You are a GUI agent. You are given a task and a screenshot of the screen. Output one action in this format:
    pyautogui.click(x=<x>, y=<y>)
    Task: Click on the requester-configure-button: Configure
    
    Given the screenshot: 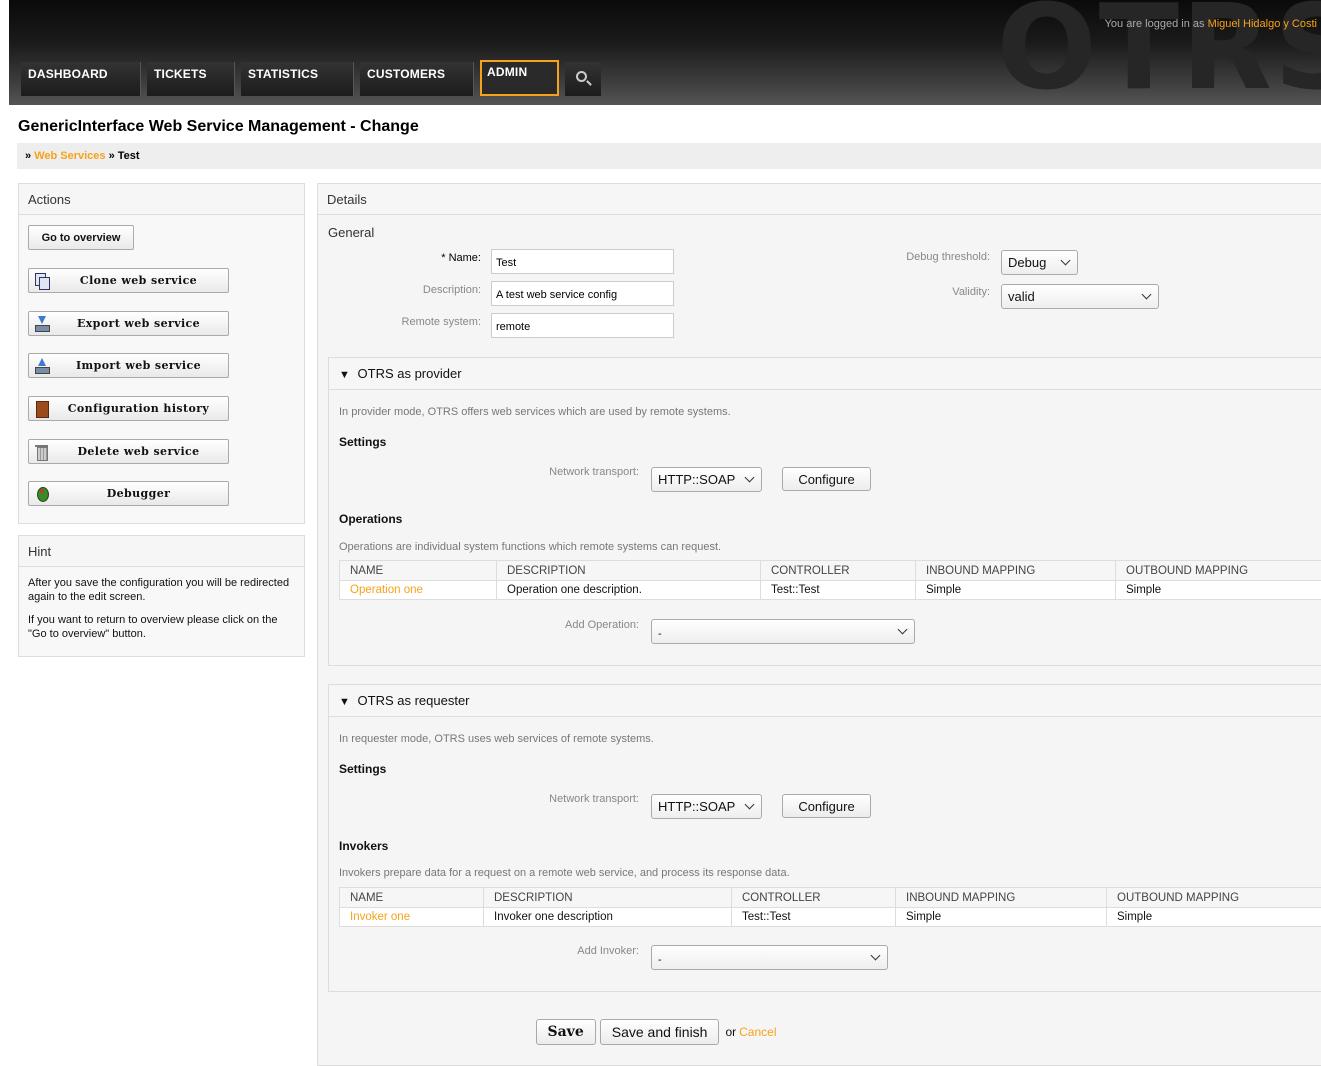 What is the action you would take?
    pyautogui.click(x=826, y=806)
    